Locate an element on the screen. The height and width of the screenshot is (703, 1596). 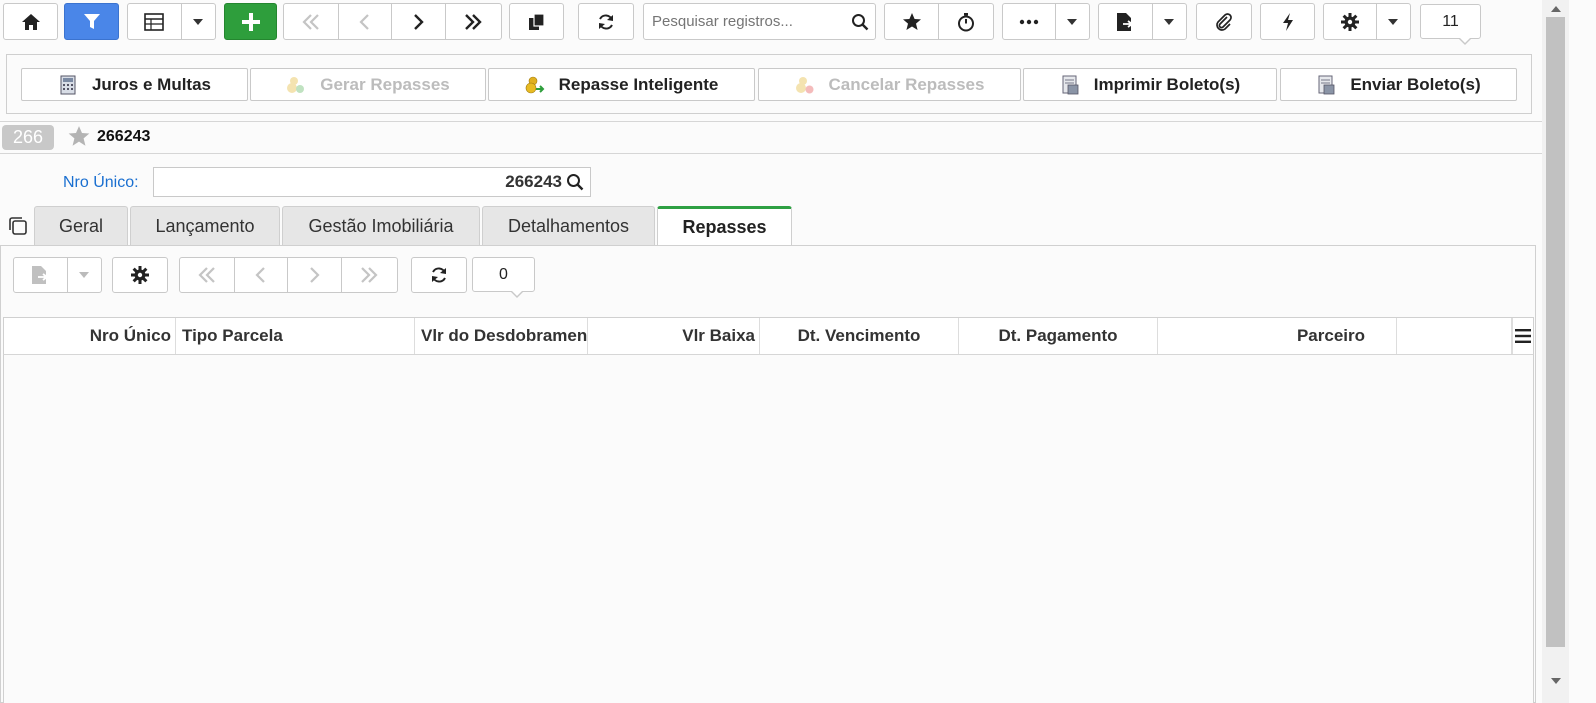
export-caret is located at coordinates (1169, 21).